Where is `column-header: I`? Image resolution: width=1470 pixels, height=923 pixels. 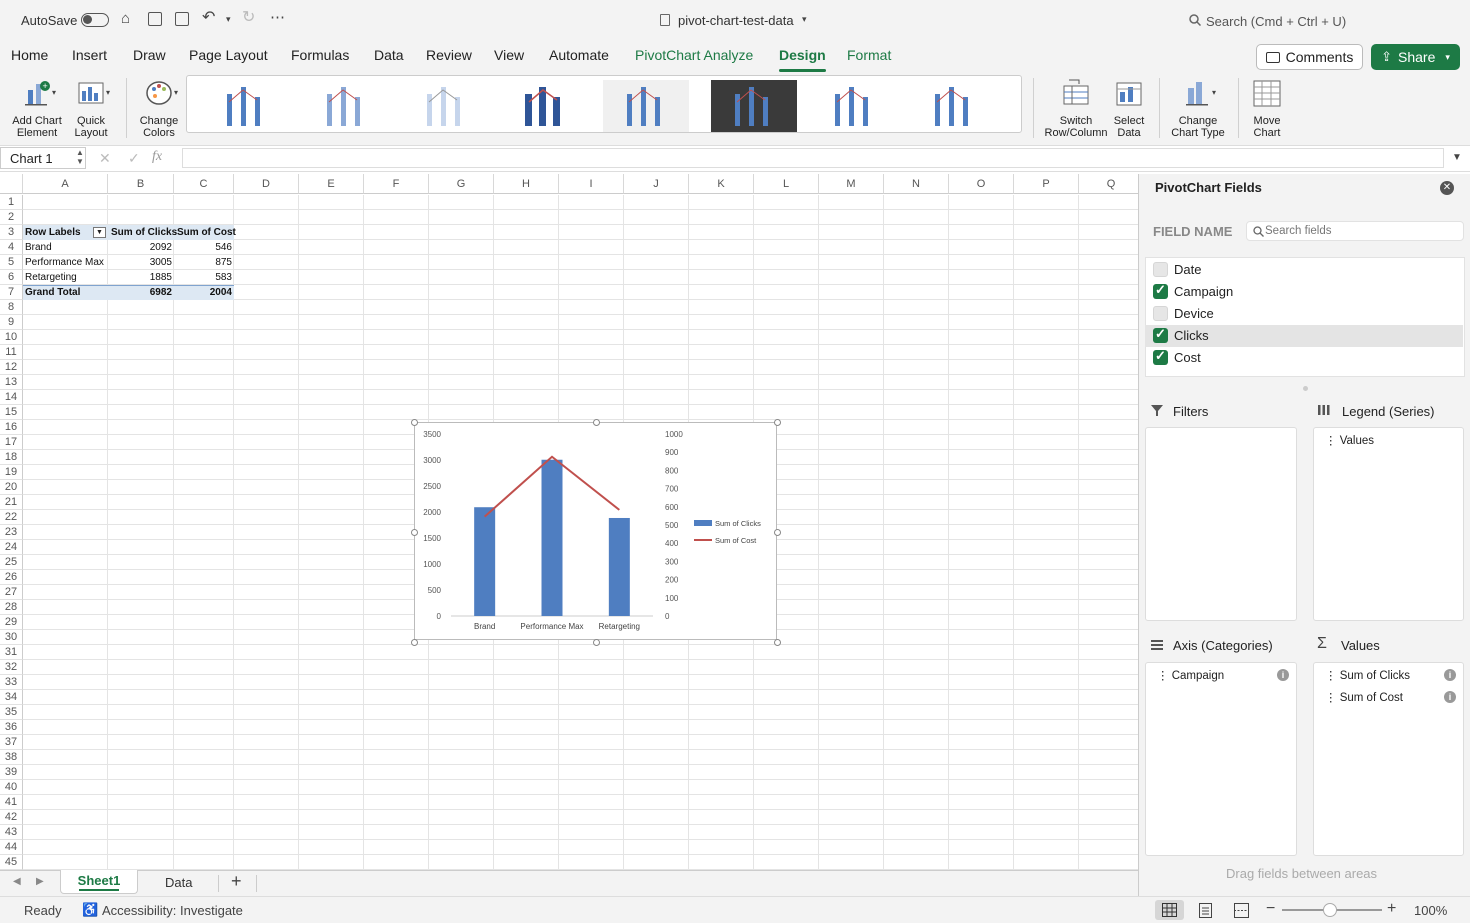
column-header: I is located at coordinates (591, 184).